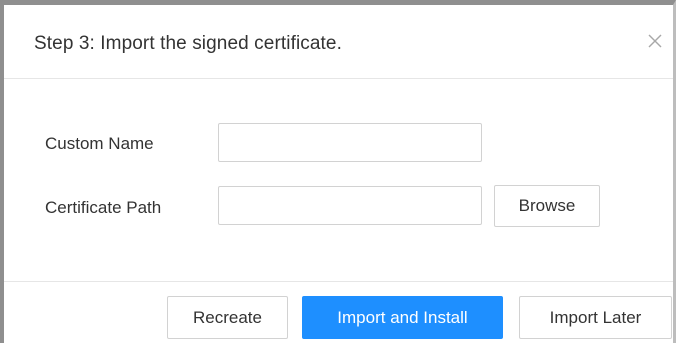 This screenshot has height=343, width=676. Describe the element at coordinates (547, 206) in the screenshot. I see `browse-button: Browse` at that location.